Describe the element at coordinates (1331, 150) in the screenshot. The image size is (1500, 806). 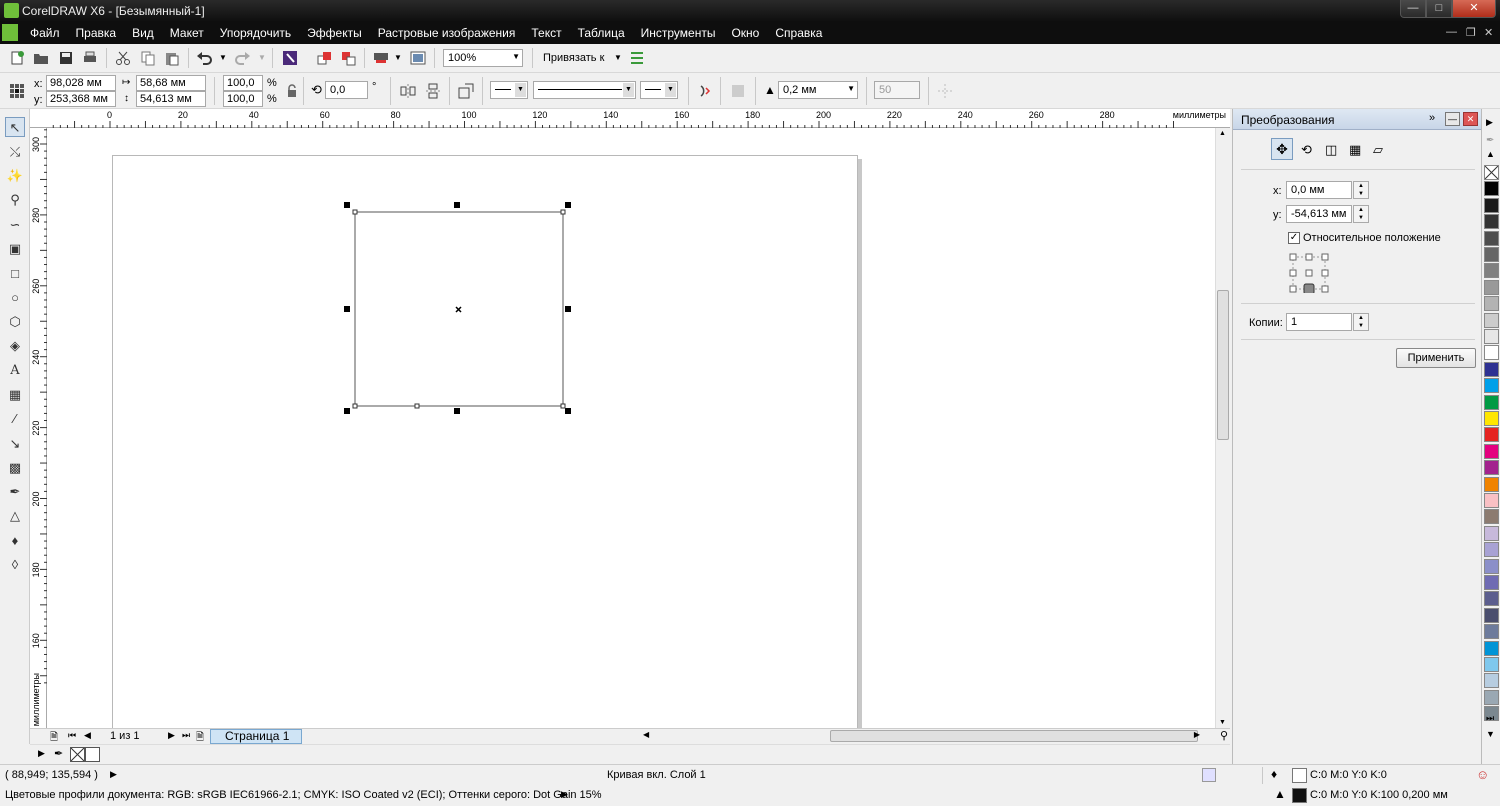
I see `scale-mirror-transform-icon: ◫` at that location.